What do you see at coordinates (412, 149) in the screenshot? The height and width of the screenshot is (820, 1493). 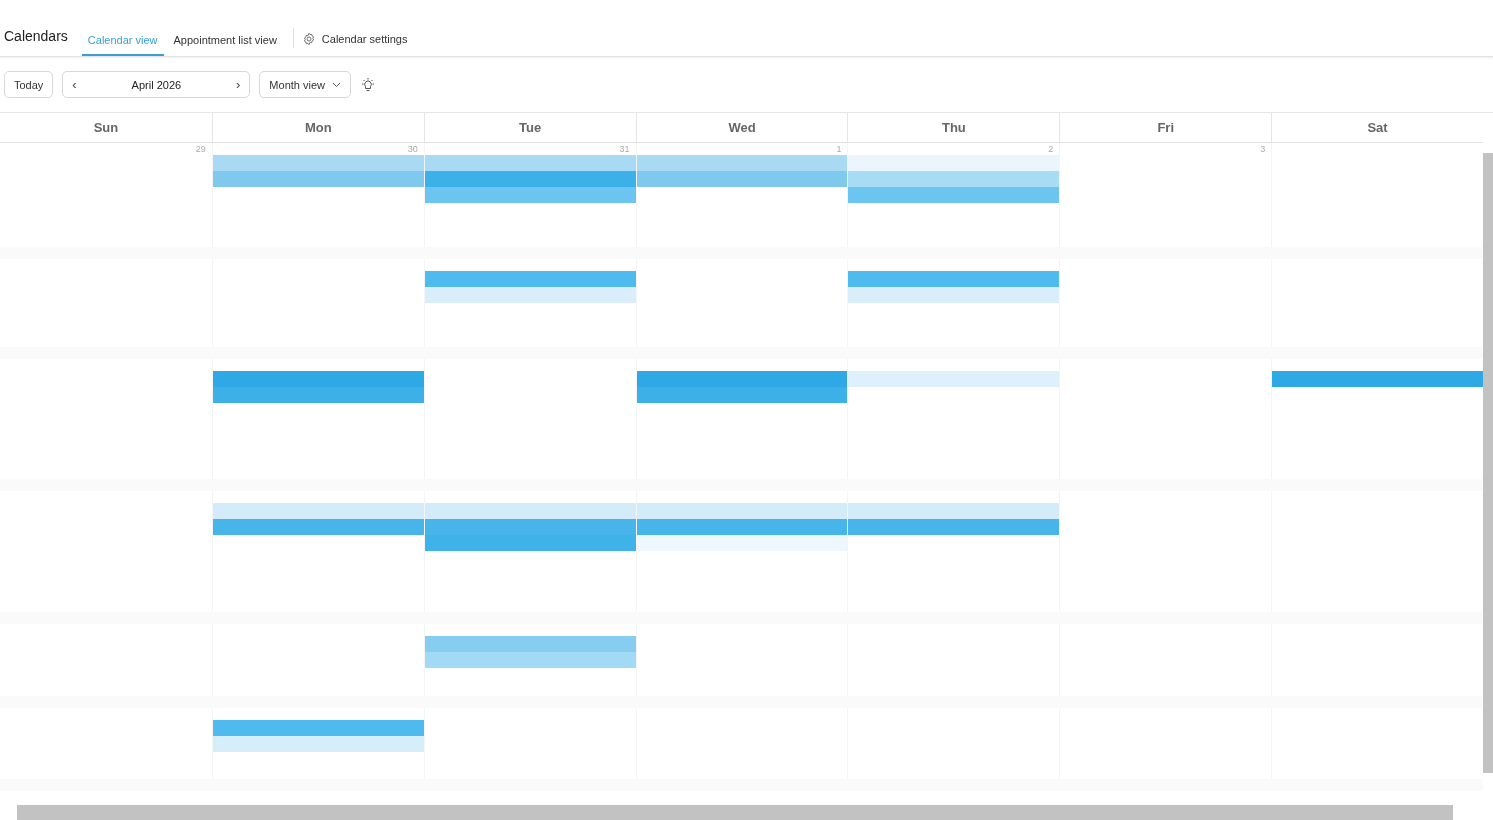 I see `day-number: 30` at bounding box center [412, 149].